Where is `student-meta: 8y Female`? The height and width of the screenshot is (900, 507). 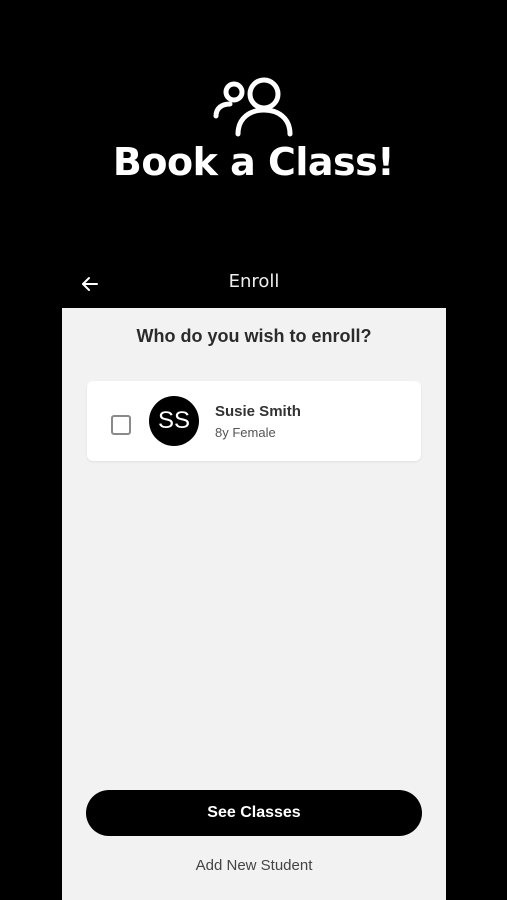
student-meta: 8y Female is located at coordinates (245, 432).